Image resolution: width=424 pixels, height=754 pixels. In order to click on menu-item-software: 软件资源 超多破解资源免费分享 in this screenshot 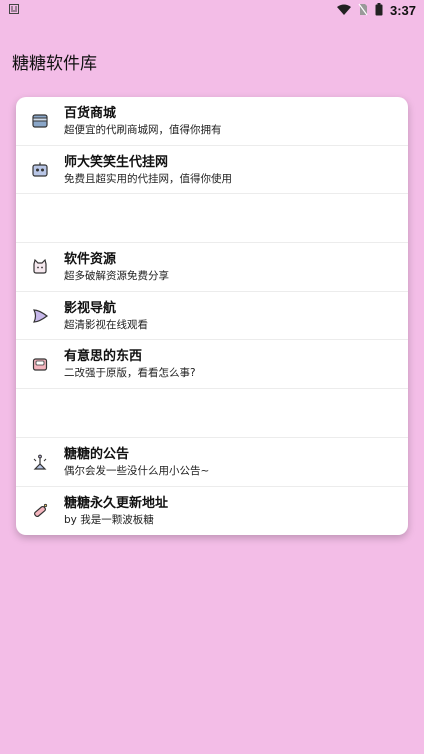, I will do `click(212, 267)`.